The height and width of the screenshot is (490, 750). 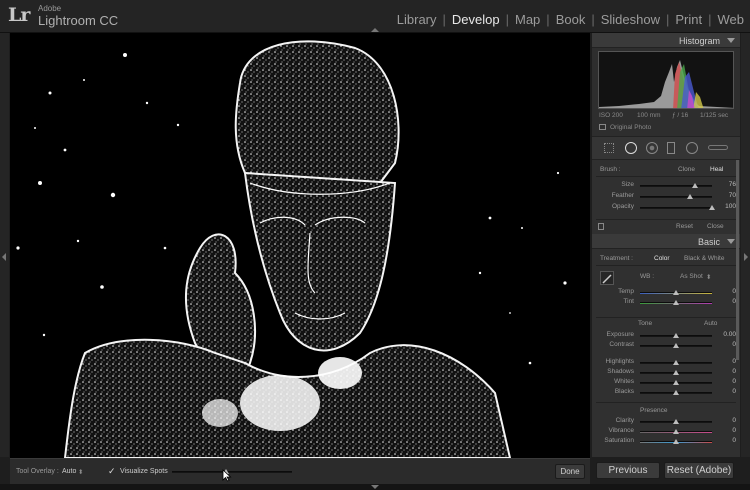 I want to click on reset-adobe-button: Reset (Adobe), so click(x=699, y=470).